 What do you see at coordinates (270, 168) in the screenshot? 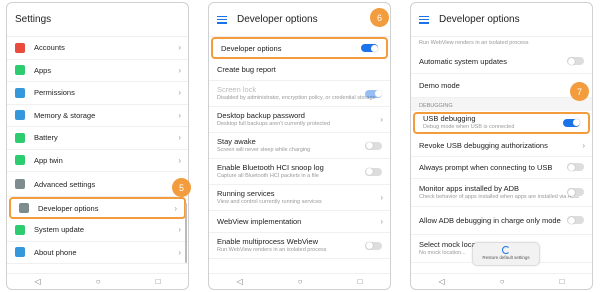
I see `dev-option-label: Enable Bluetooth HCI snoop log` at bounding box center [270, 168].